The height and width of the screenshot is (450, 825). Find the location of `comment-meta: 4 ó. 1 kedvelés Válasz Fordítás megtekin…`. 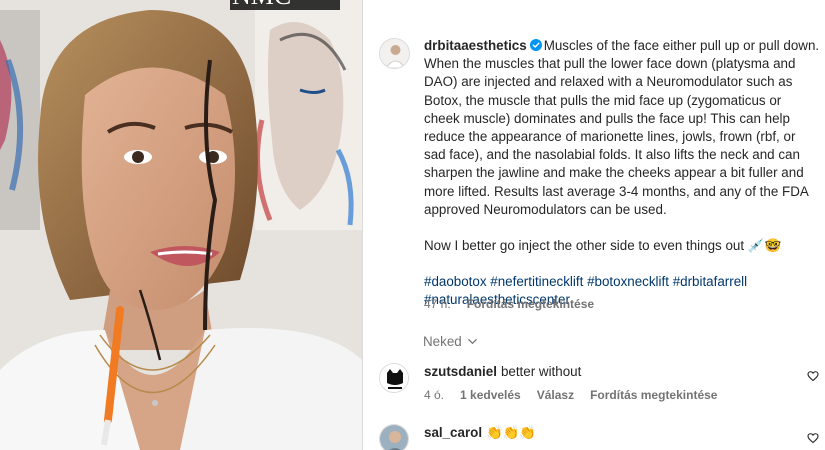

comment-meta: 4 ó. 1 kedvelés Válasz Fordítás megtekin… is located at coordinates (570, 395).